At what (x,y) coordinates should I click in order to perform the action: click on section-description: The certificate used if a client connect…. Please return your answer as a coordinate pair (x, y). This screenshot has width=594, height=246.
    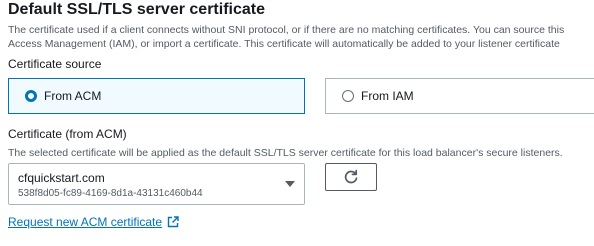
    Looking at the image, I should click on (286, 37).